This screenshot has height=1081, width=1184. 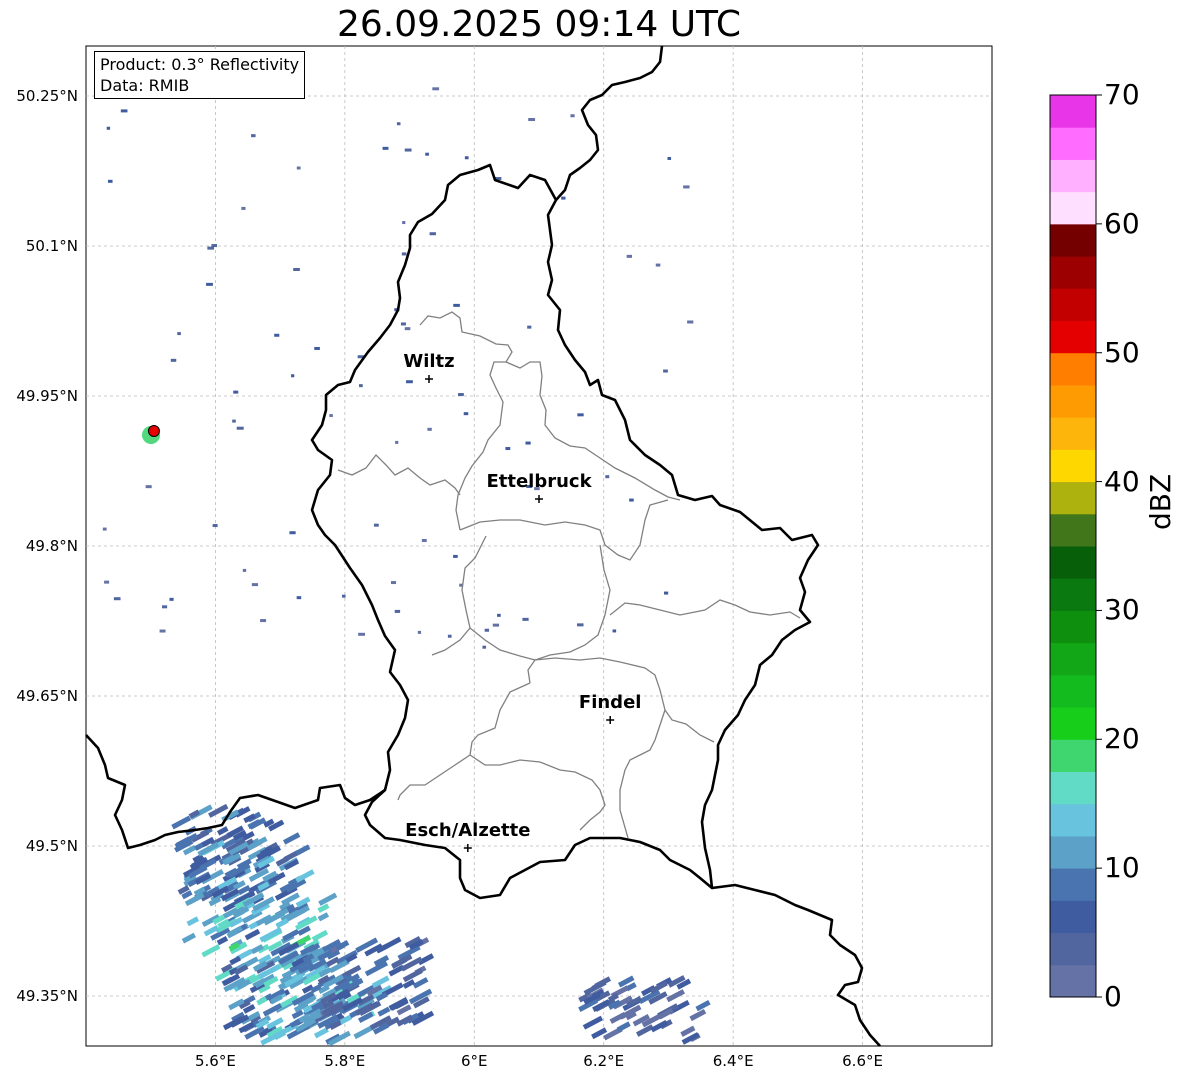 I want to click on product-info-box: Product: 0.3° Reflectivity Data: RMIB, so click(x=200, y=75).